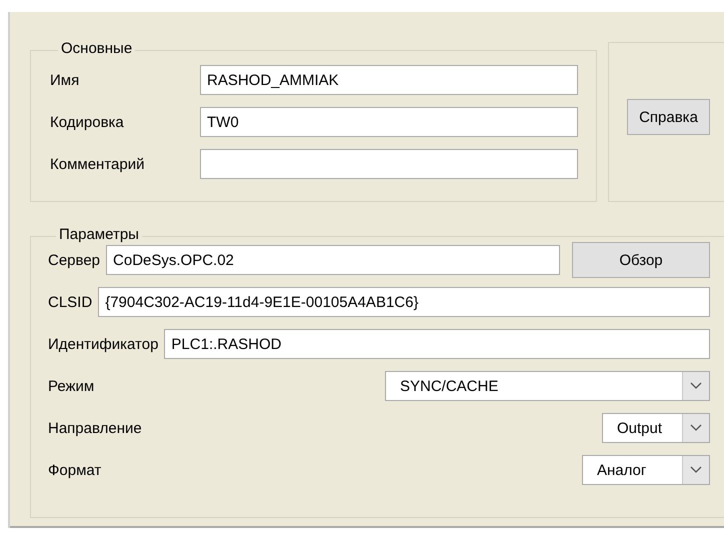 The width and height of the screenshot is (724, 538). I want to click on field-label: CLSID, so click(70, 302).